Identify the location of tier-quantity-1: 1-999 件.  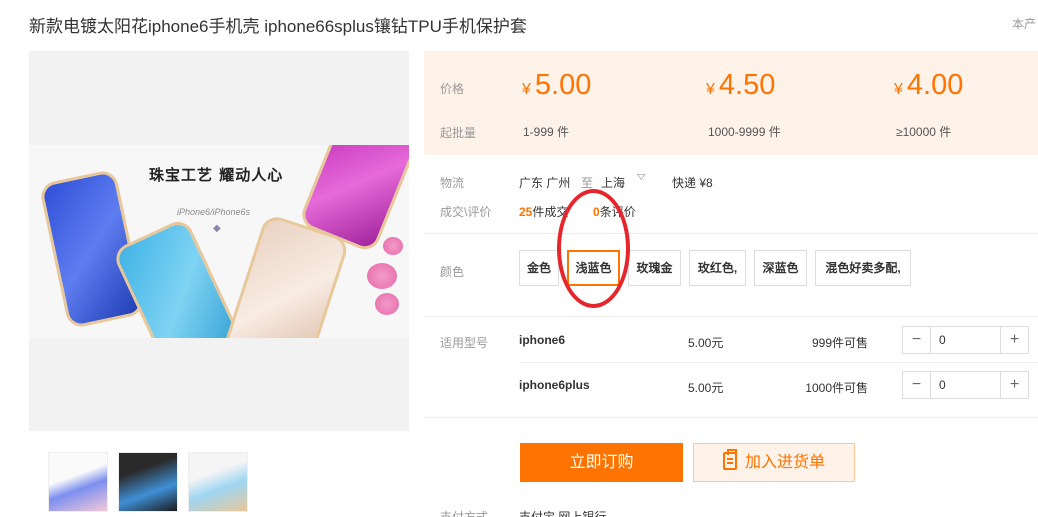
(546, 132).